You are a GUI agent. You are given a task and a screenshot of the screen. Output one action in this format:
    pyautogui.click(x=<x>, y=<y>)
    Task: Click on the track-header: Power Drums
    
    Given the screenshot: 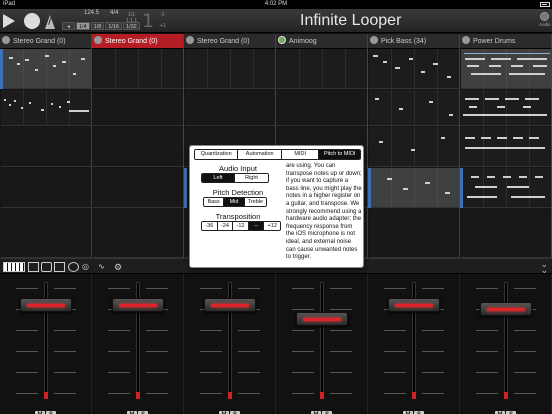 What is the action you would take?
    pyautogui.click(x=505, y=41)
    